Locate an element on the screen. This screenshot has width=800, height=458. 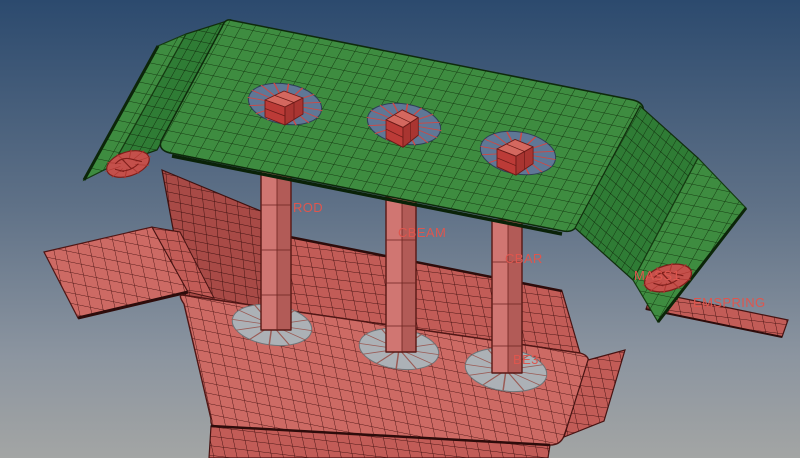
label-rbe3: BE3 is located at coordinates (526, 359).